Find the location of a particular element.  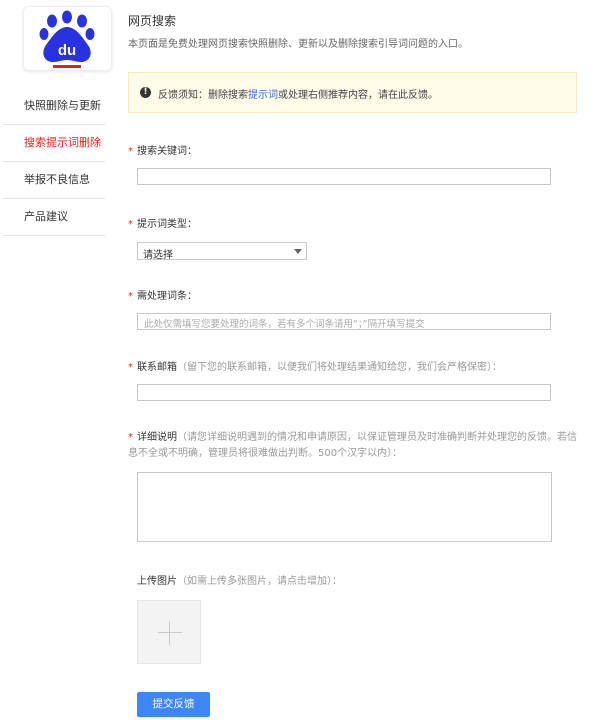

email-hint: （留下您的联系邮箱，以便我们将处理结果通知给您，我们会严格保密）： is located at coordinates (339, 367).